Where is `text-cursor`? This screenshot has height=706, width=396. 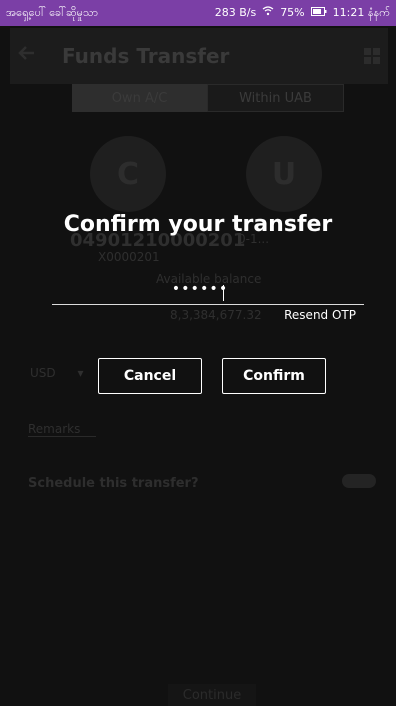
text-cursor is located at coordinates (223, 293).